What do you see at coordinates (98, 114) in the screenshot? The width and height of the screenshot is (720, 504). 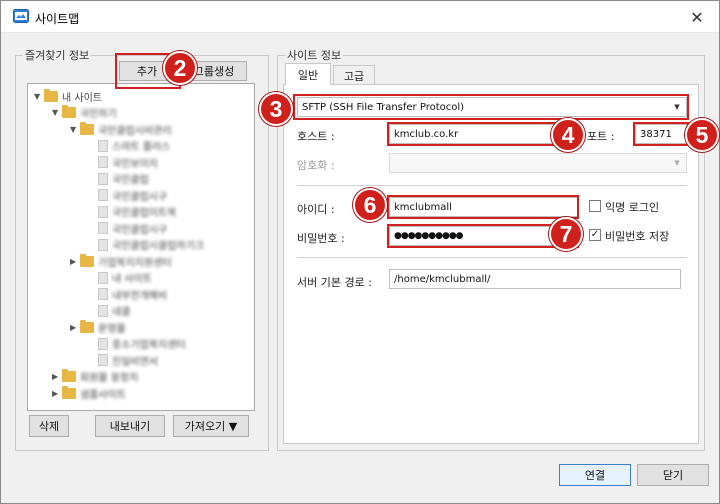 I see `tree-item-label: 국민하기` at bounding box center [98, 114].